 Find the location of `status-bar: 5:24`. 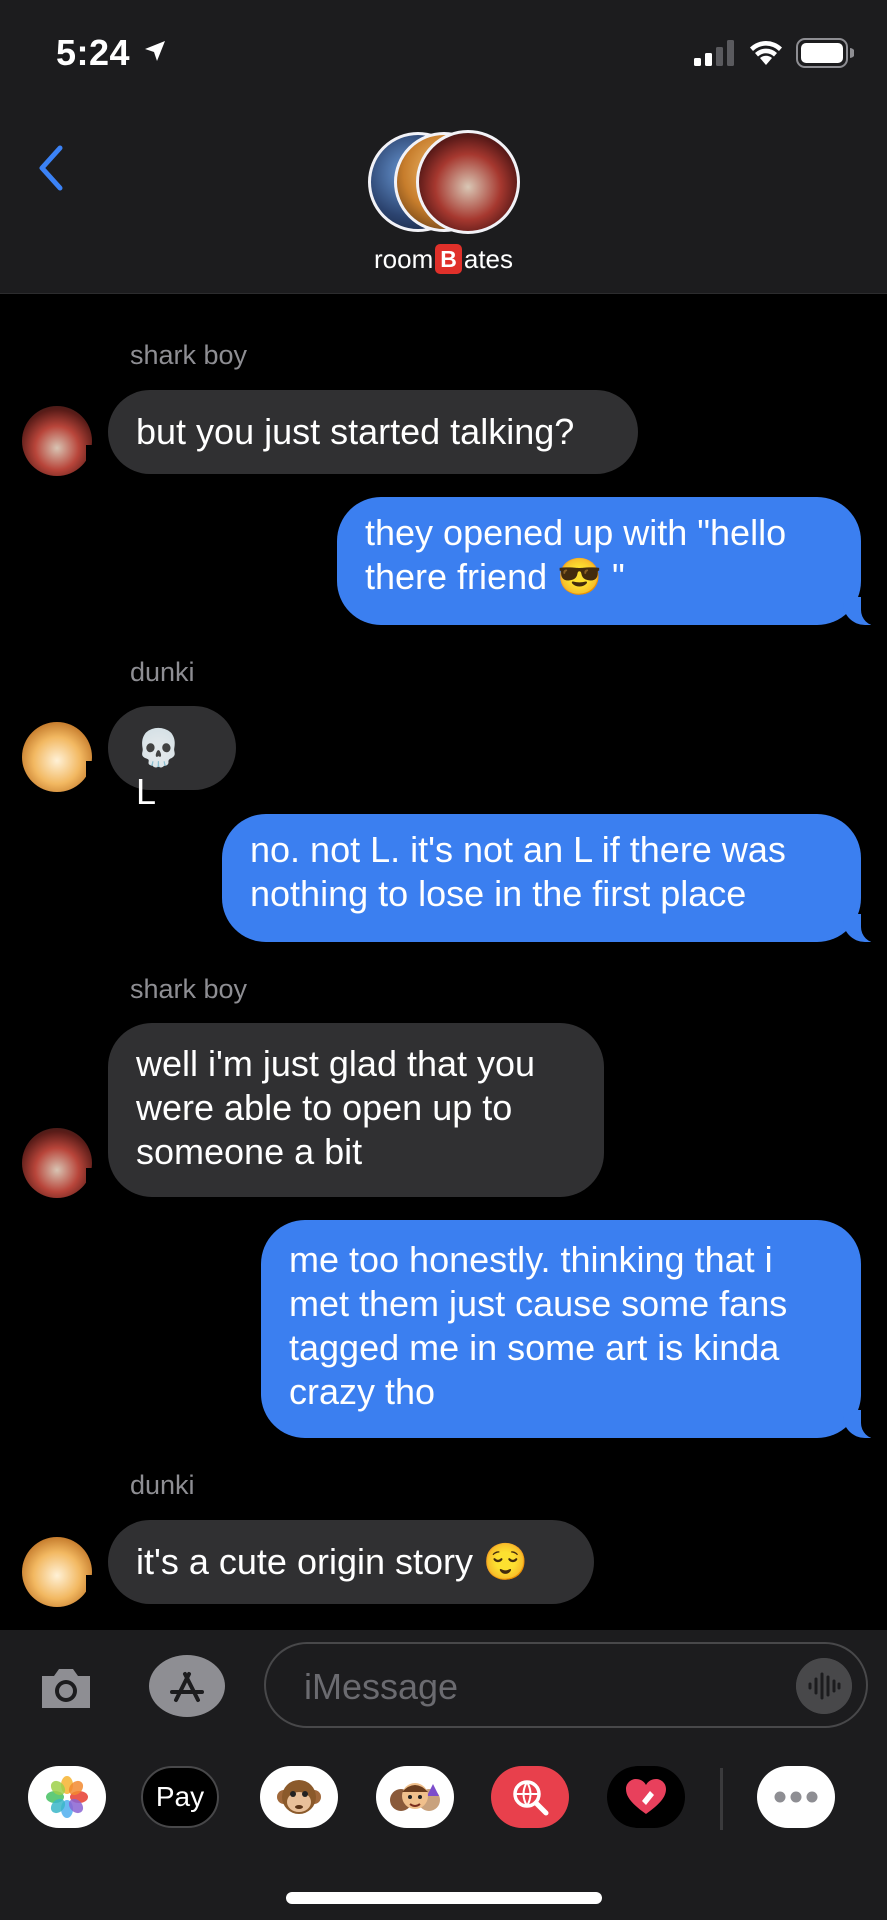

status-bar: 5:24 is located at coordinates (443, 55).